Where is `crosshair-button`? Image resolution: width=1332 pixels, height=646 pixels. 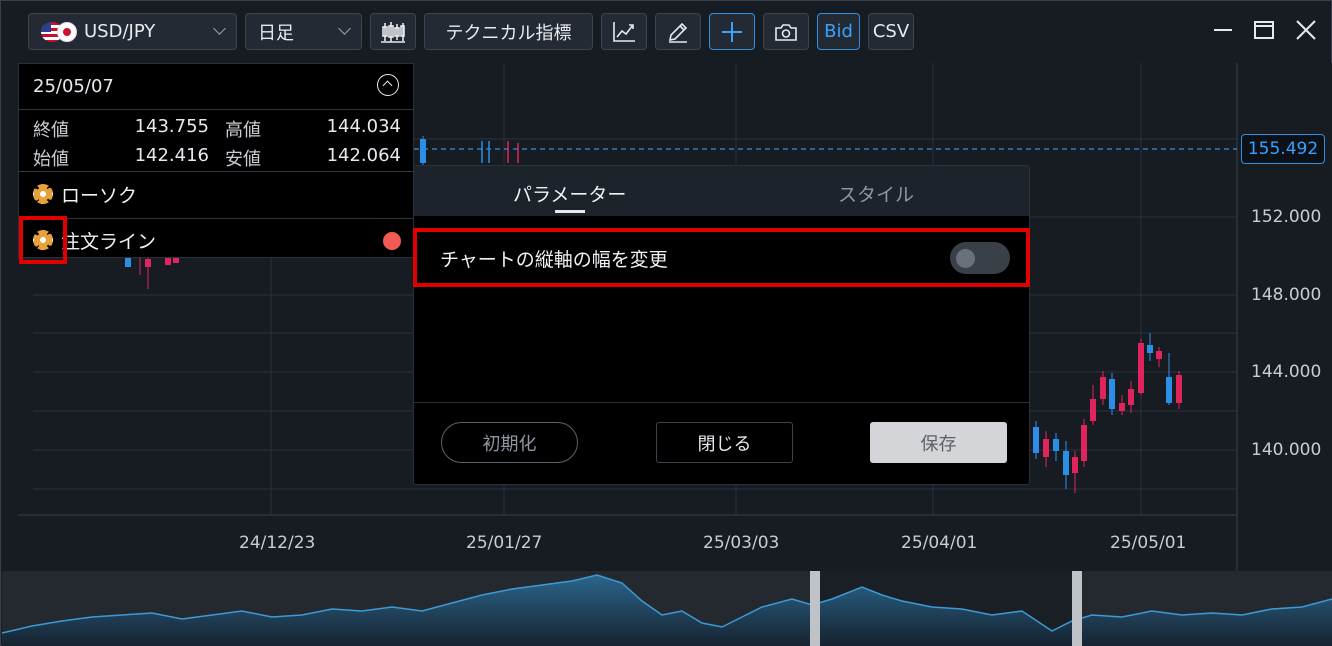 crosshair-button is located at coordinates (732, 31).